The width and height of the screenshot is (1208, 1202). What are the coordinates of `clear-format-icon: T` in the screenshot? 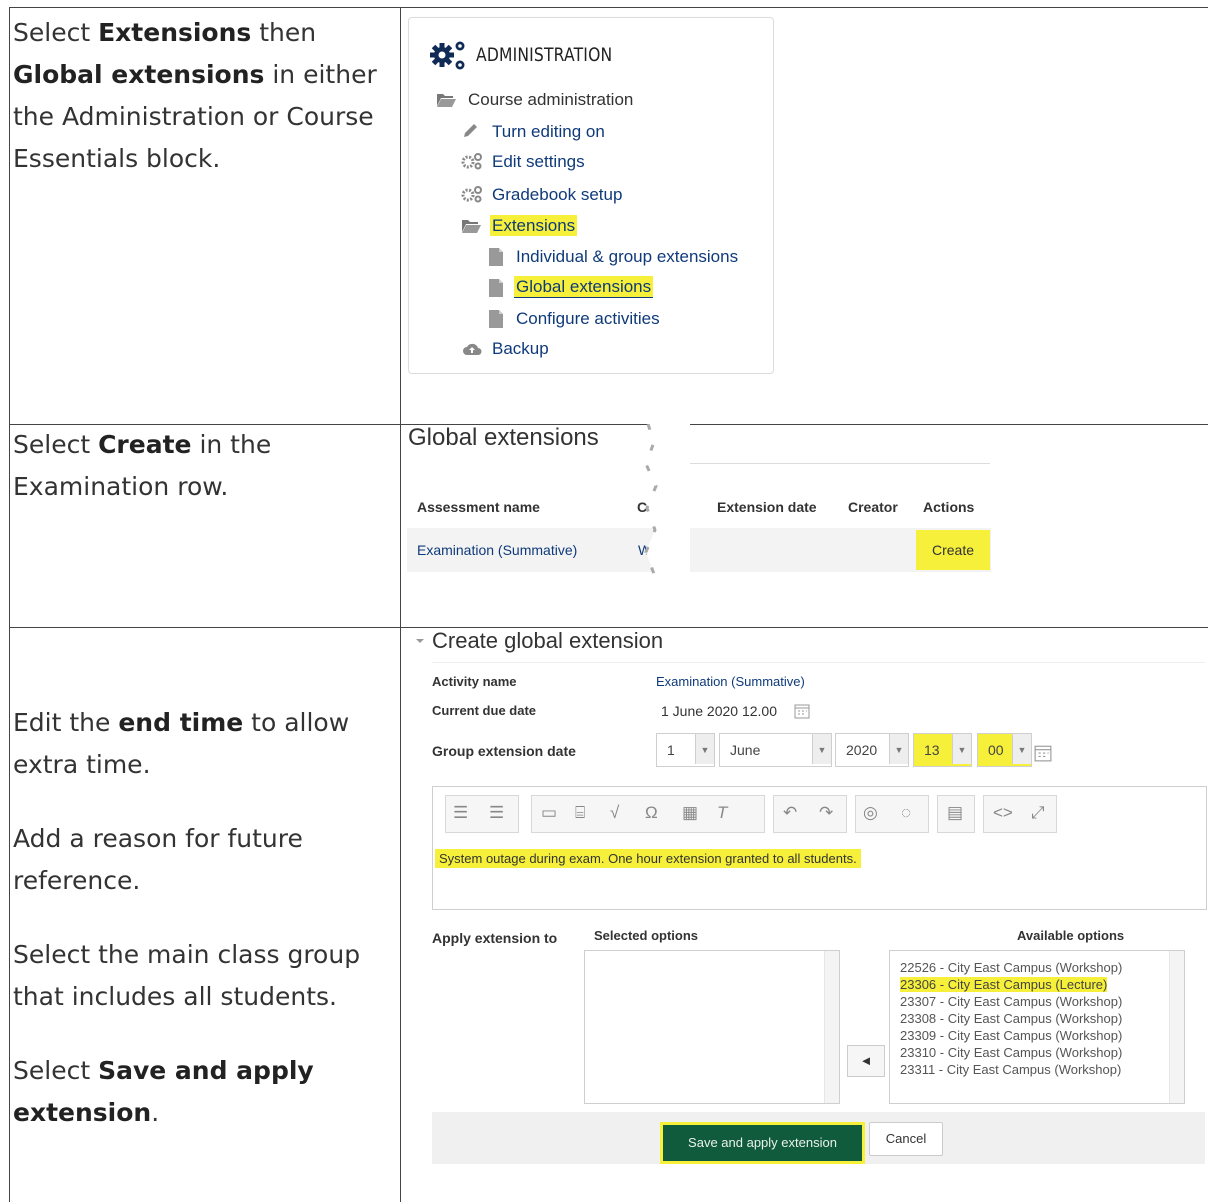 It's located at (722, 813).